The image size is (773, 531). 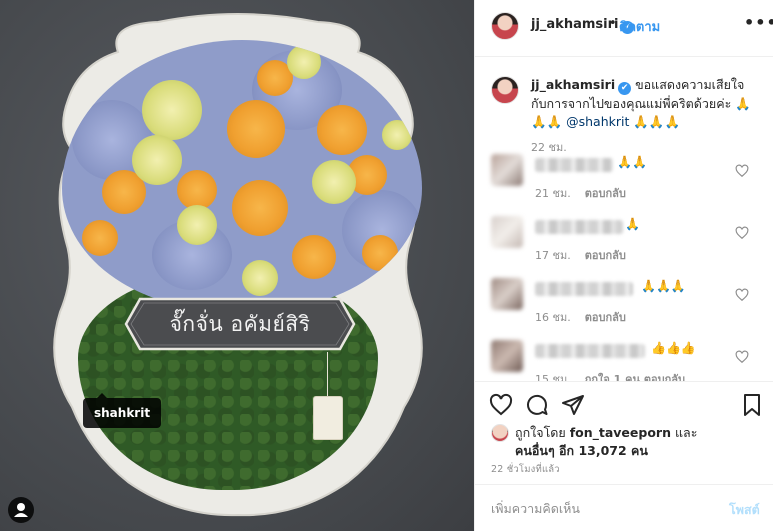 I want to click on comment-meta: 16 ชม. ตอบกลับ, so click(x=580, y=317).